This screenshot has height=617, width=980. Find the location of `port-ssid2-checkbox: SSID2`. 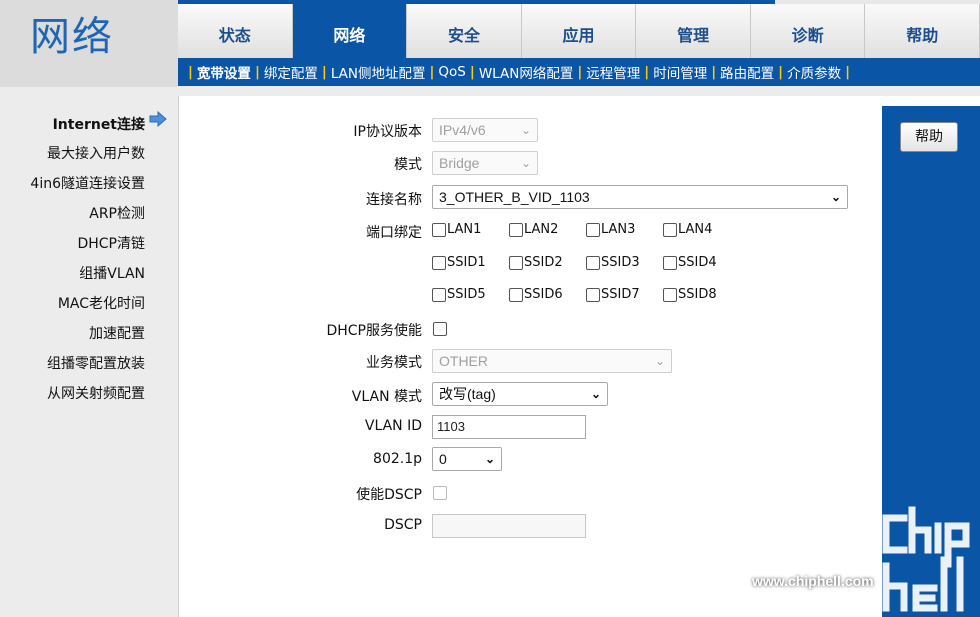

port-ssid2-checkbox: SSID2 is located at coordinates (536, 262).